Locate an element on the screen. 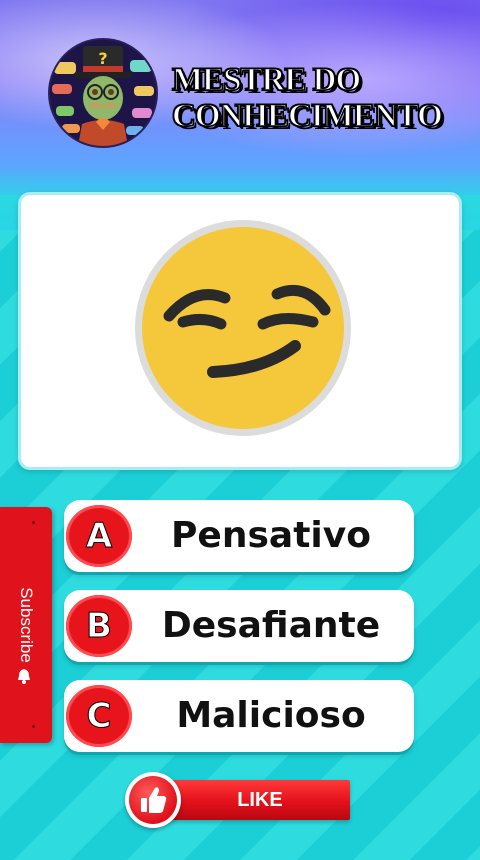 The width and height of the screenshot is (480, 860). answer-letter-badge: B is located at coordinates (99, 626).